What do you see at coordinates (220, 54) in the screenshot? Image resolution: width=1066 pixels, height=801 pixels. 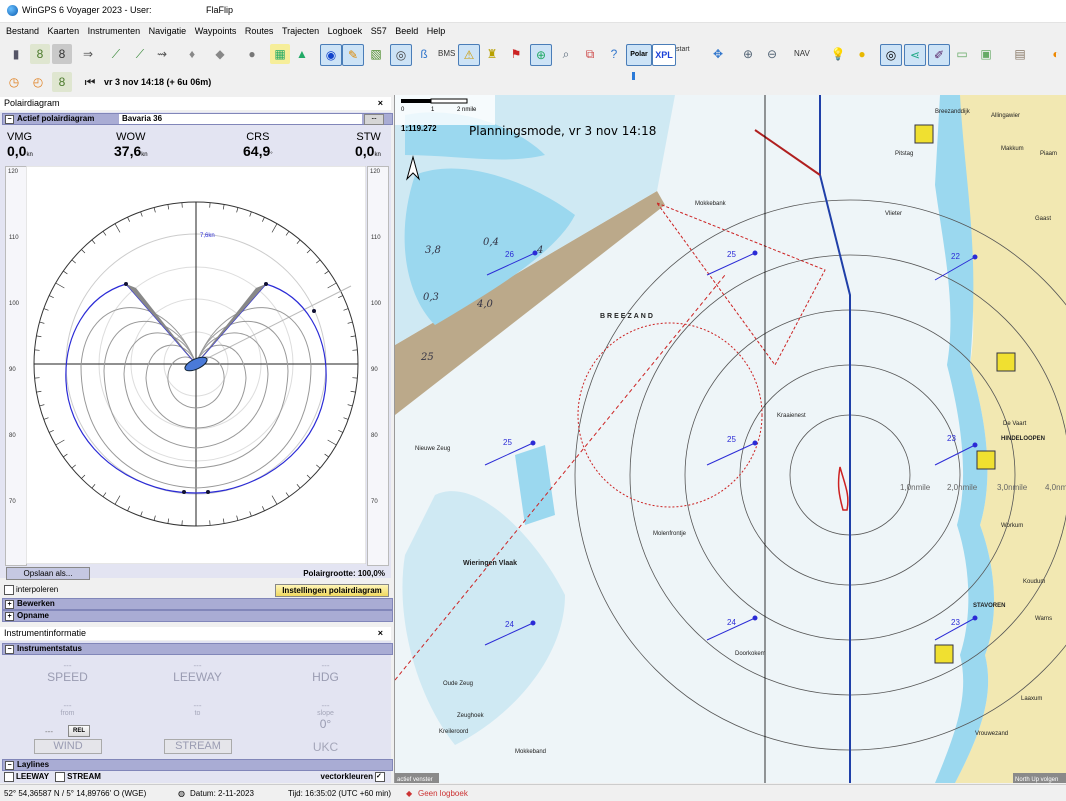 I see `layers-icon: ◆` at bounding box center [220, 54].